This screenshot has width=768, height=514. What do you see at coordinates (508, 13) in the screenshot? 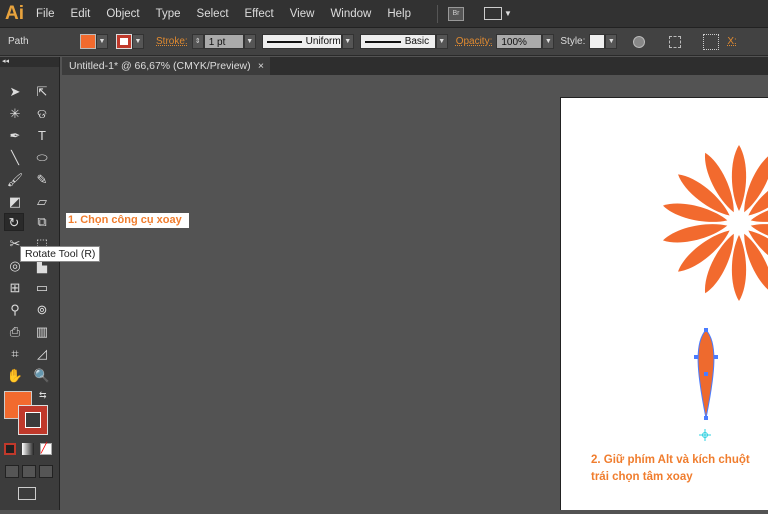
I see `chevron-down-icon: ▼` at bounding box center [508, 13].